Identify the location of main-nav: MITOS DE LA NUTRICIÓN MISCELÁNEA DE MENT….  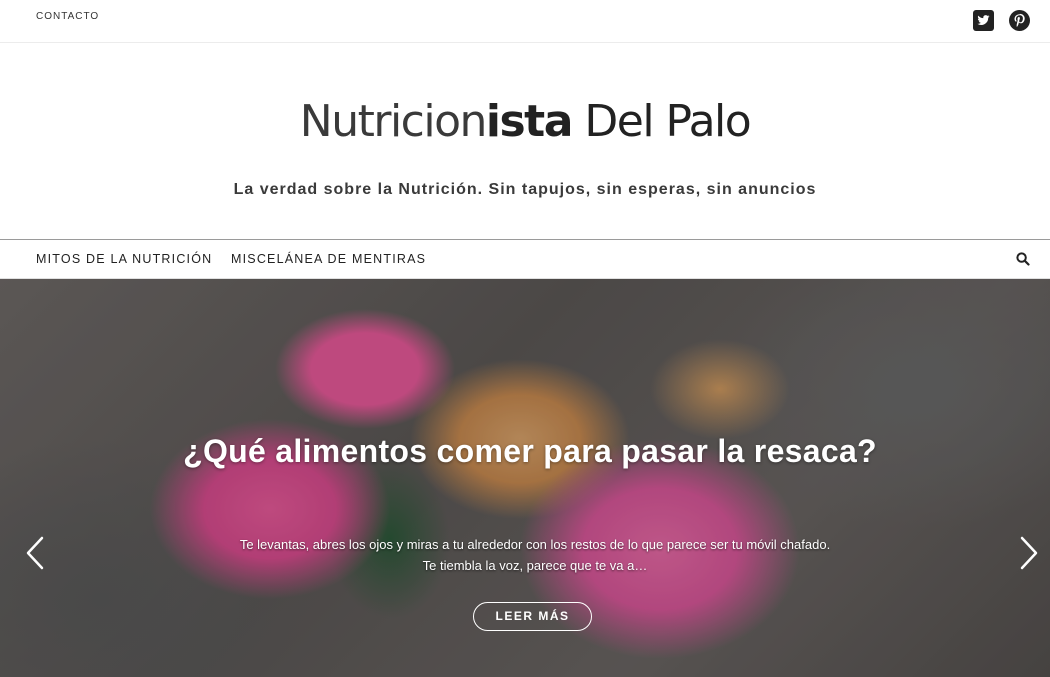
(525, 259).